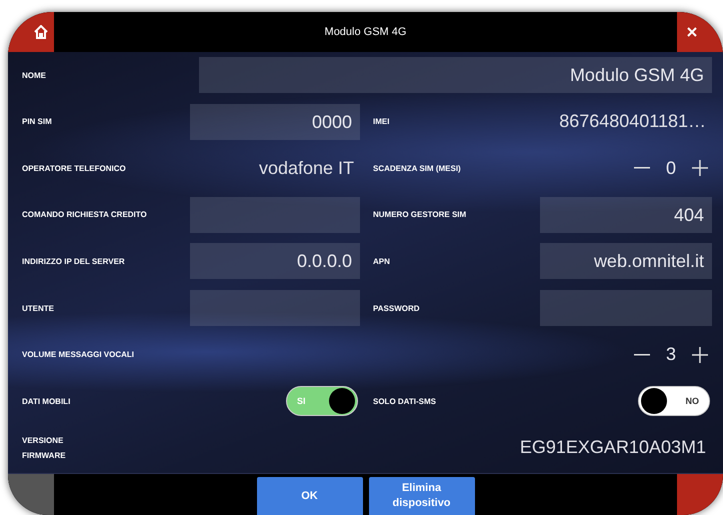 Image resolution: width=723 pixels, height=515 pixels. Describe the element at coordinates (31, 32) in the screenshot. I see `home-button` at that location.